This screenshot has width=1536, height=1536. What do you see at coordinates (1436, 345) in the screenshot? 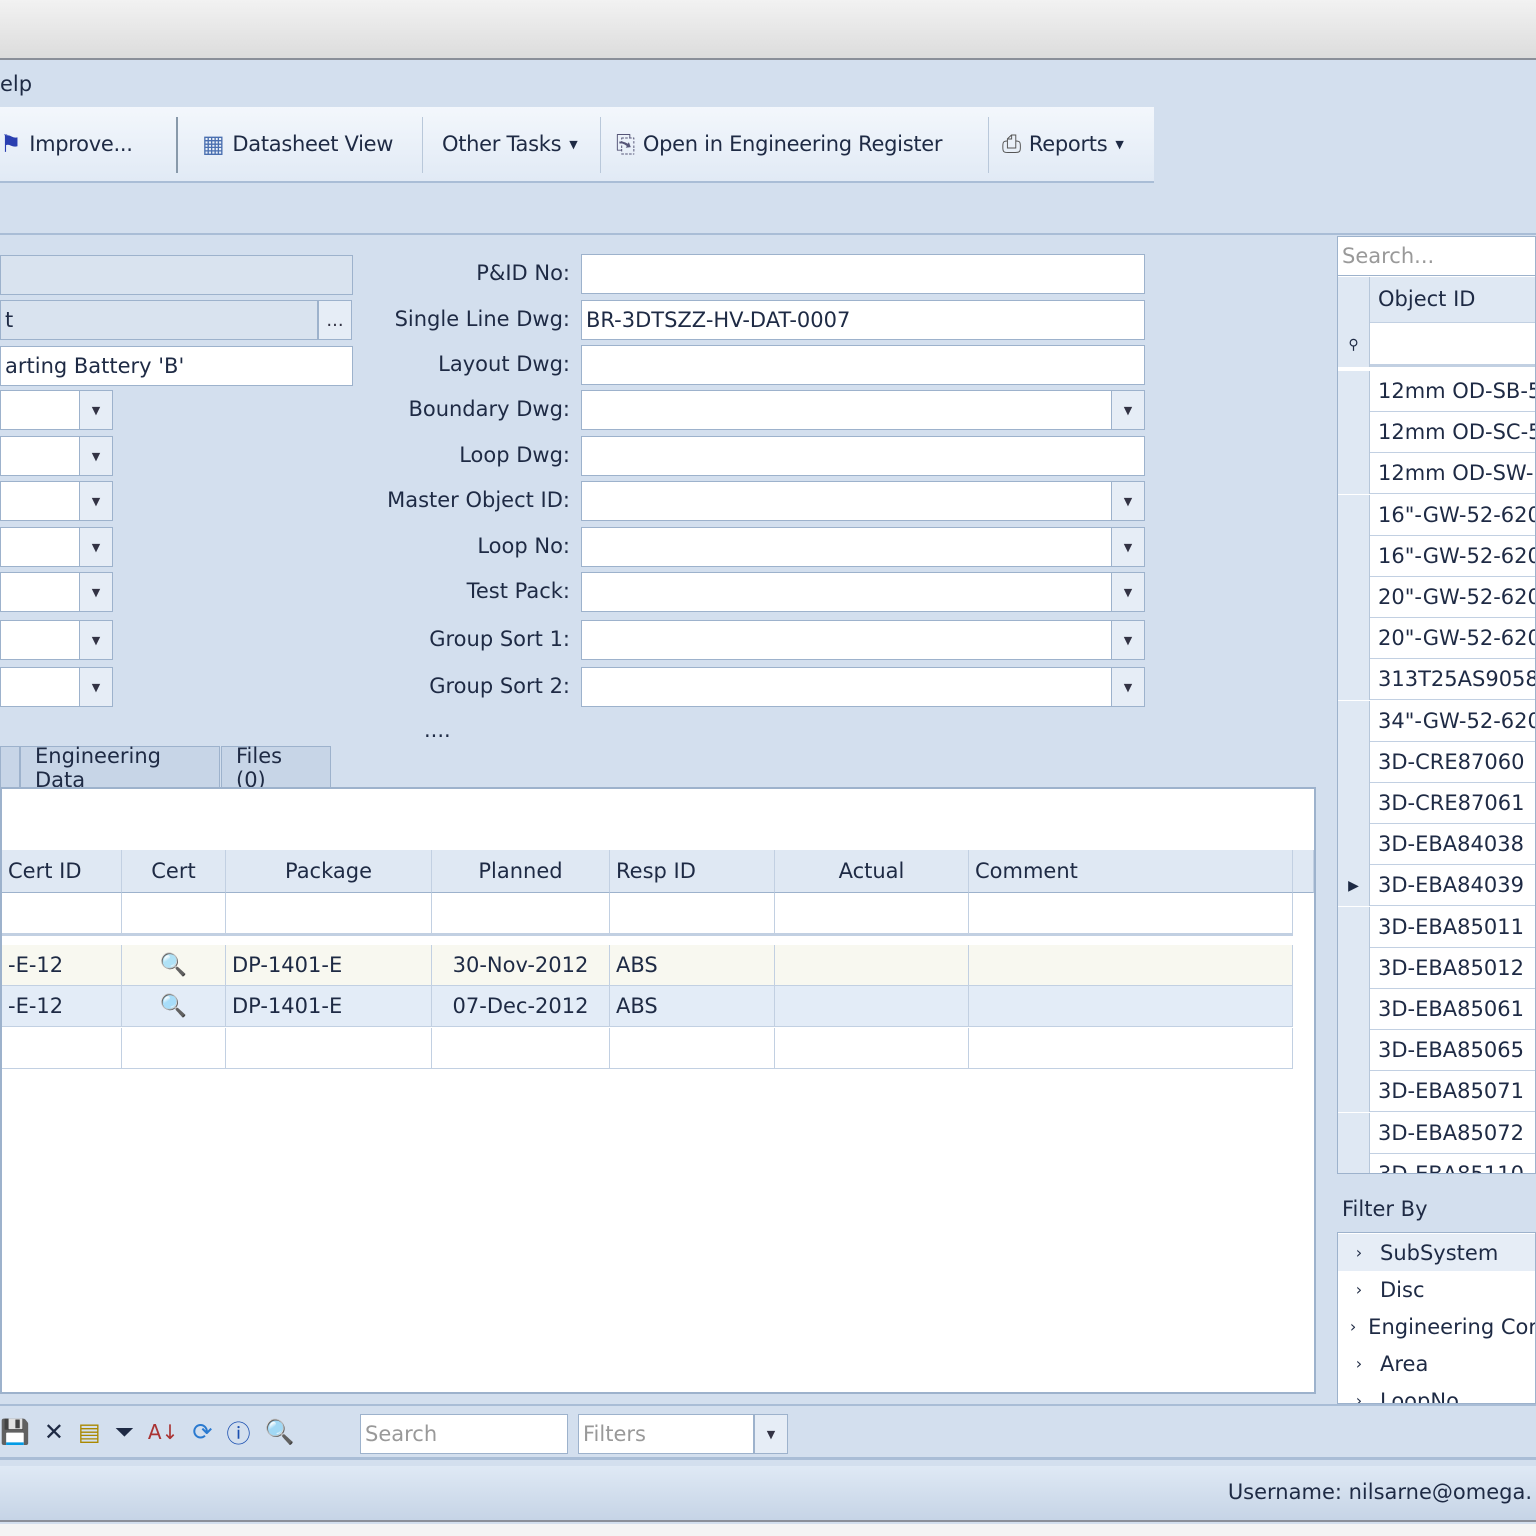
I see `object-filter-row: ⚲` at bounding box center [1436, 345].